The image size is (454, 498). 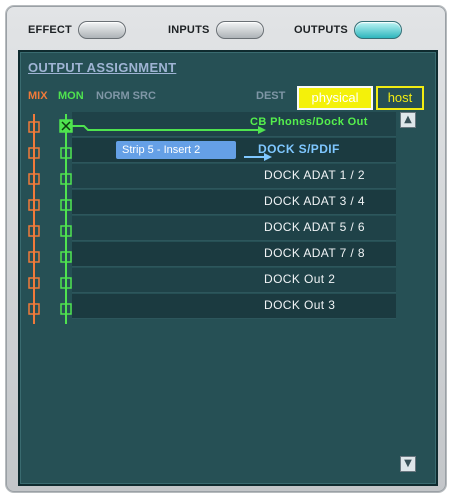 I want to click on tab-effect: EFFECT, so click(x=77, y=30).